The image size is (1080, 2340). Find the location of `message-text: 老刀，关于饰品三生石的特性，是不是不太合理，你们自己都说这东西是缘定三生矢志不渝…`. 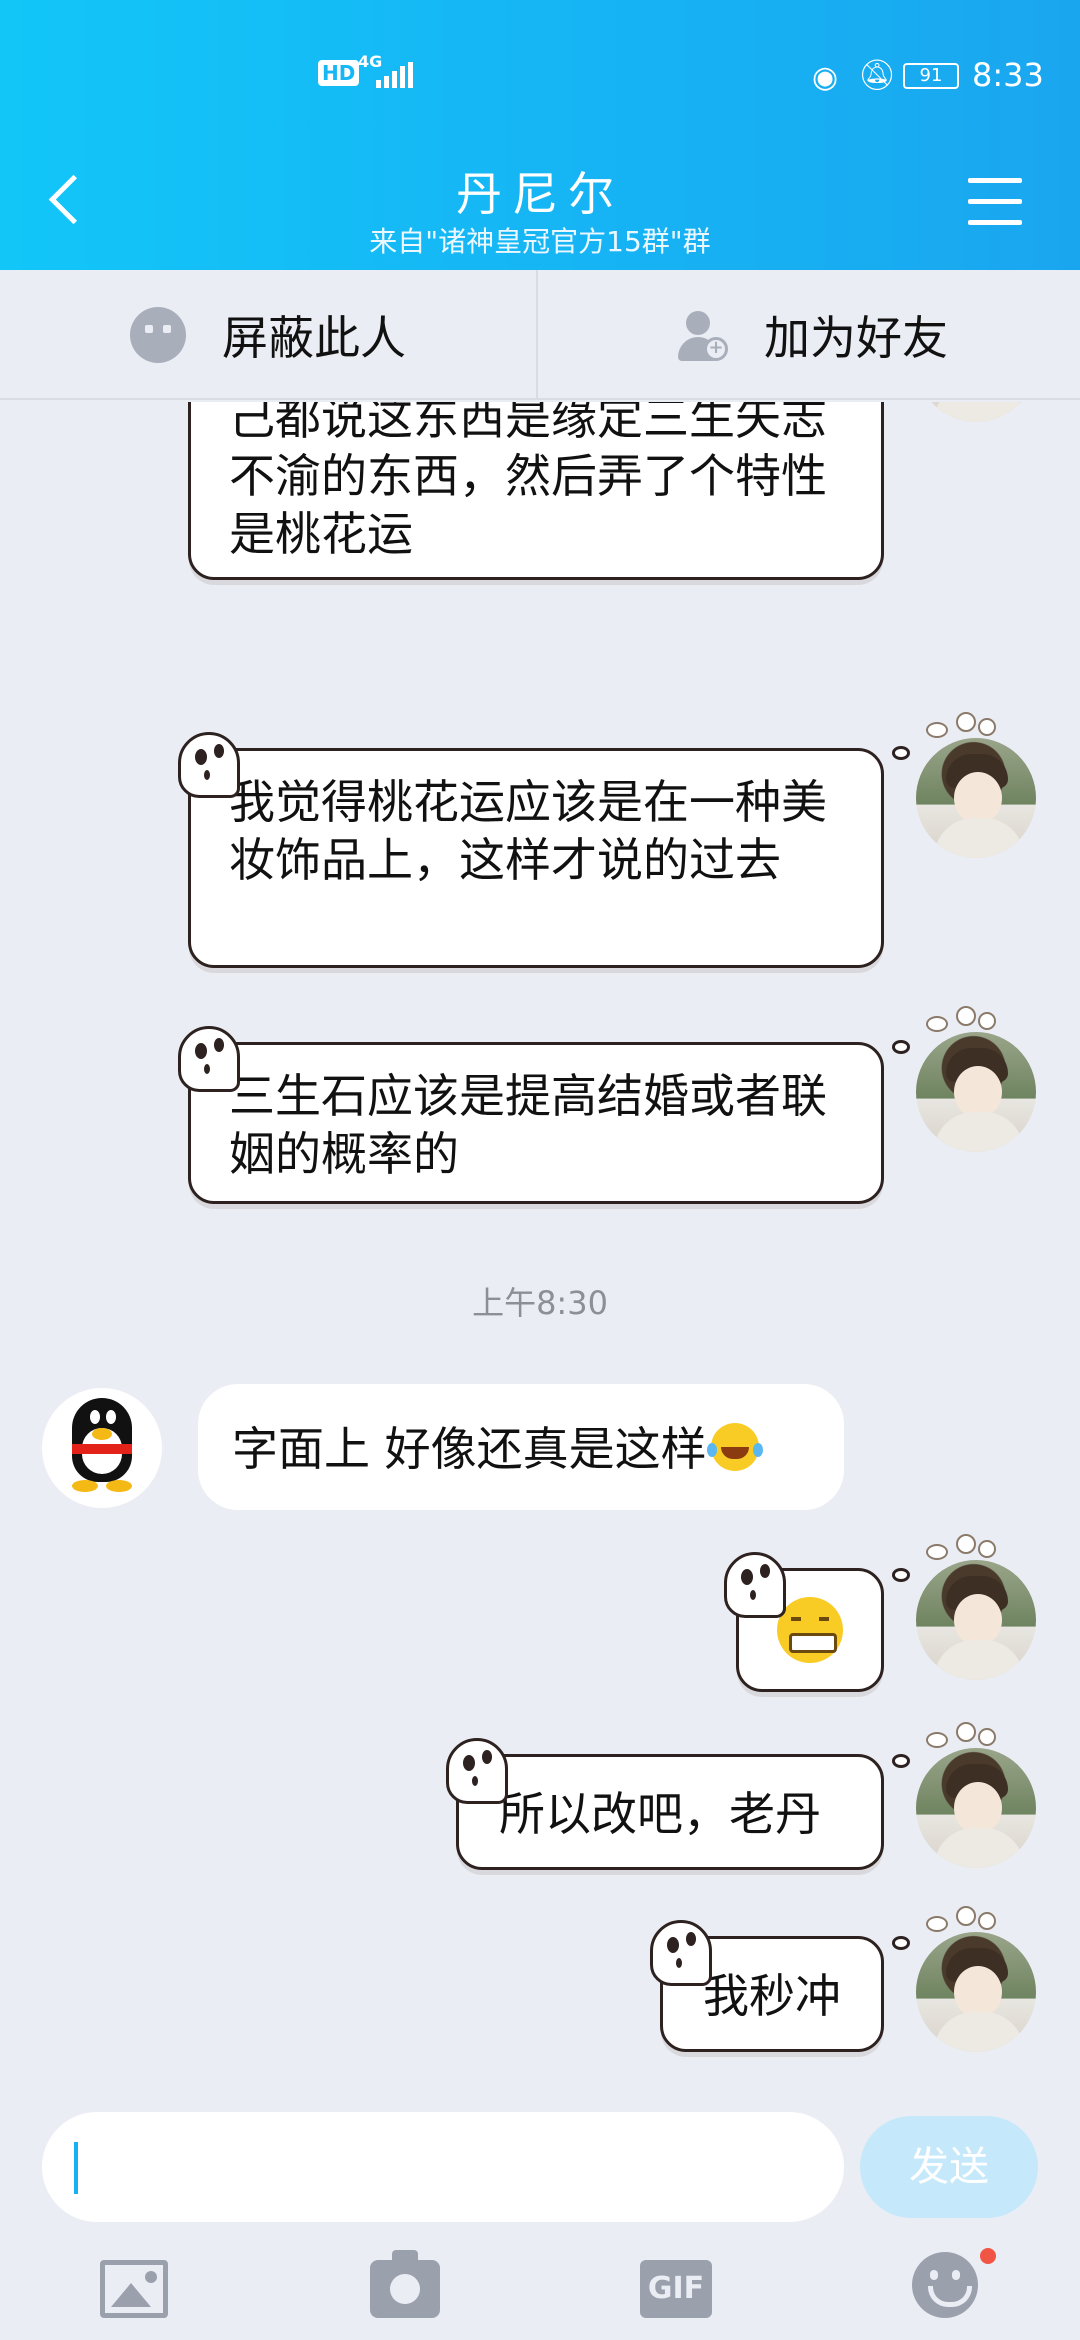

message-text: 老刀，关于饰品三生石的特性，是不是不太合理，你们自己都说这东西是缘定三生矢志不渝… is located at coordinates (528, 481).